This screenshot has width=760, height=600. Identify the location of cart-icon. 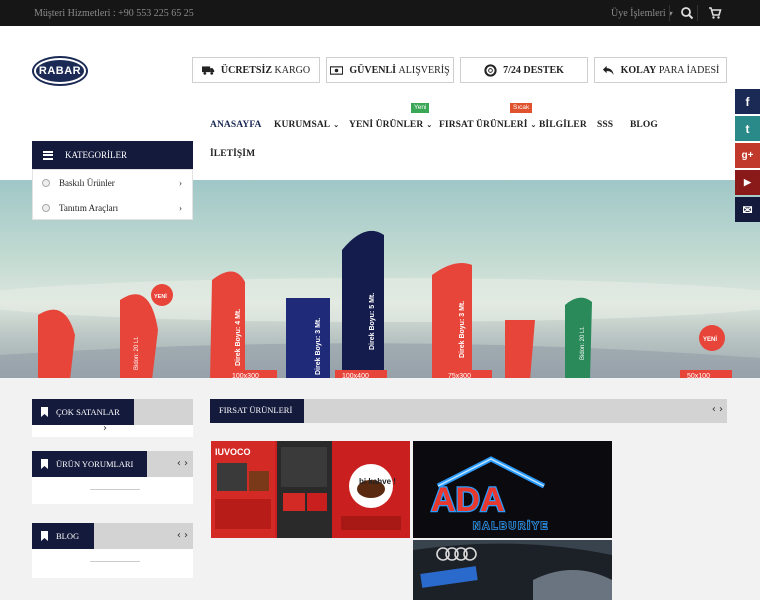
(715, 13).